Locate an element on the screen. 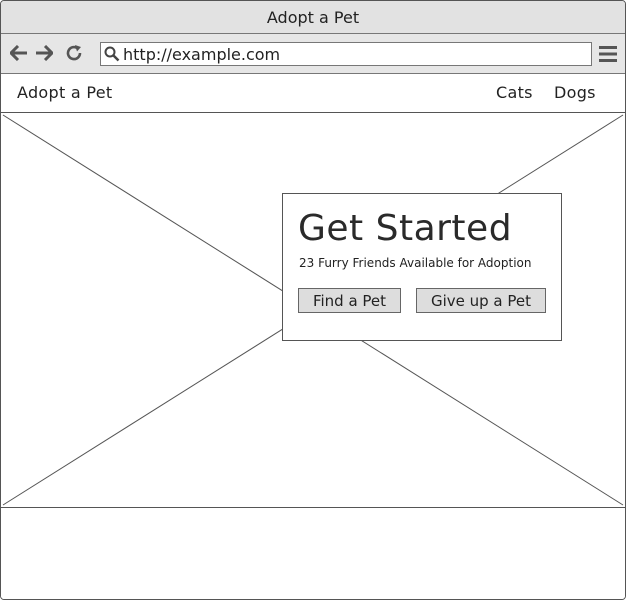 This screenshot has height=600, width=626. hamburger-menu-icon is located at coordinates (608, 54).